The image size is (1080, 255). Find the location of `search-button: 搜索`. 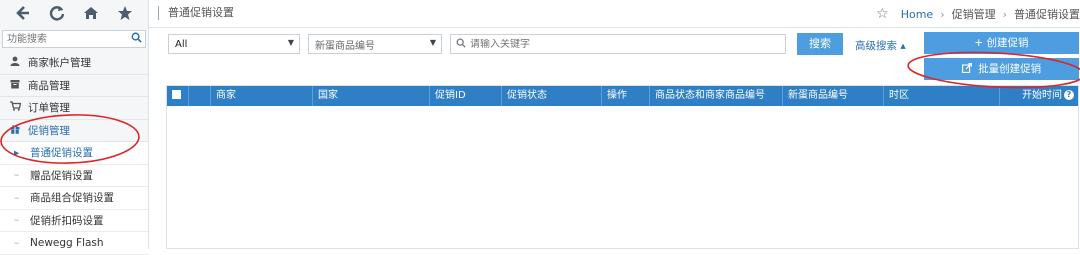

search-button: 搜索 is located at coordinates (820, 44).